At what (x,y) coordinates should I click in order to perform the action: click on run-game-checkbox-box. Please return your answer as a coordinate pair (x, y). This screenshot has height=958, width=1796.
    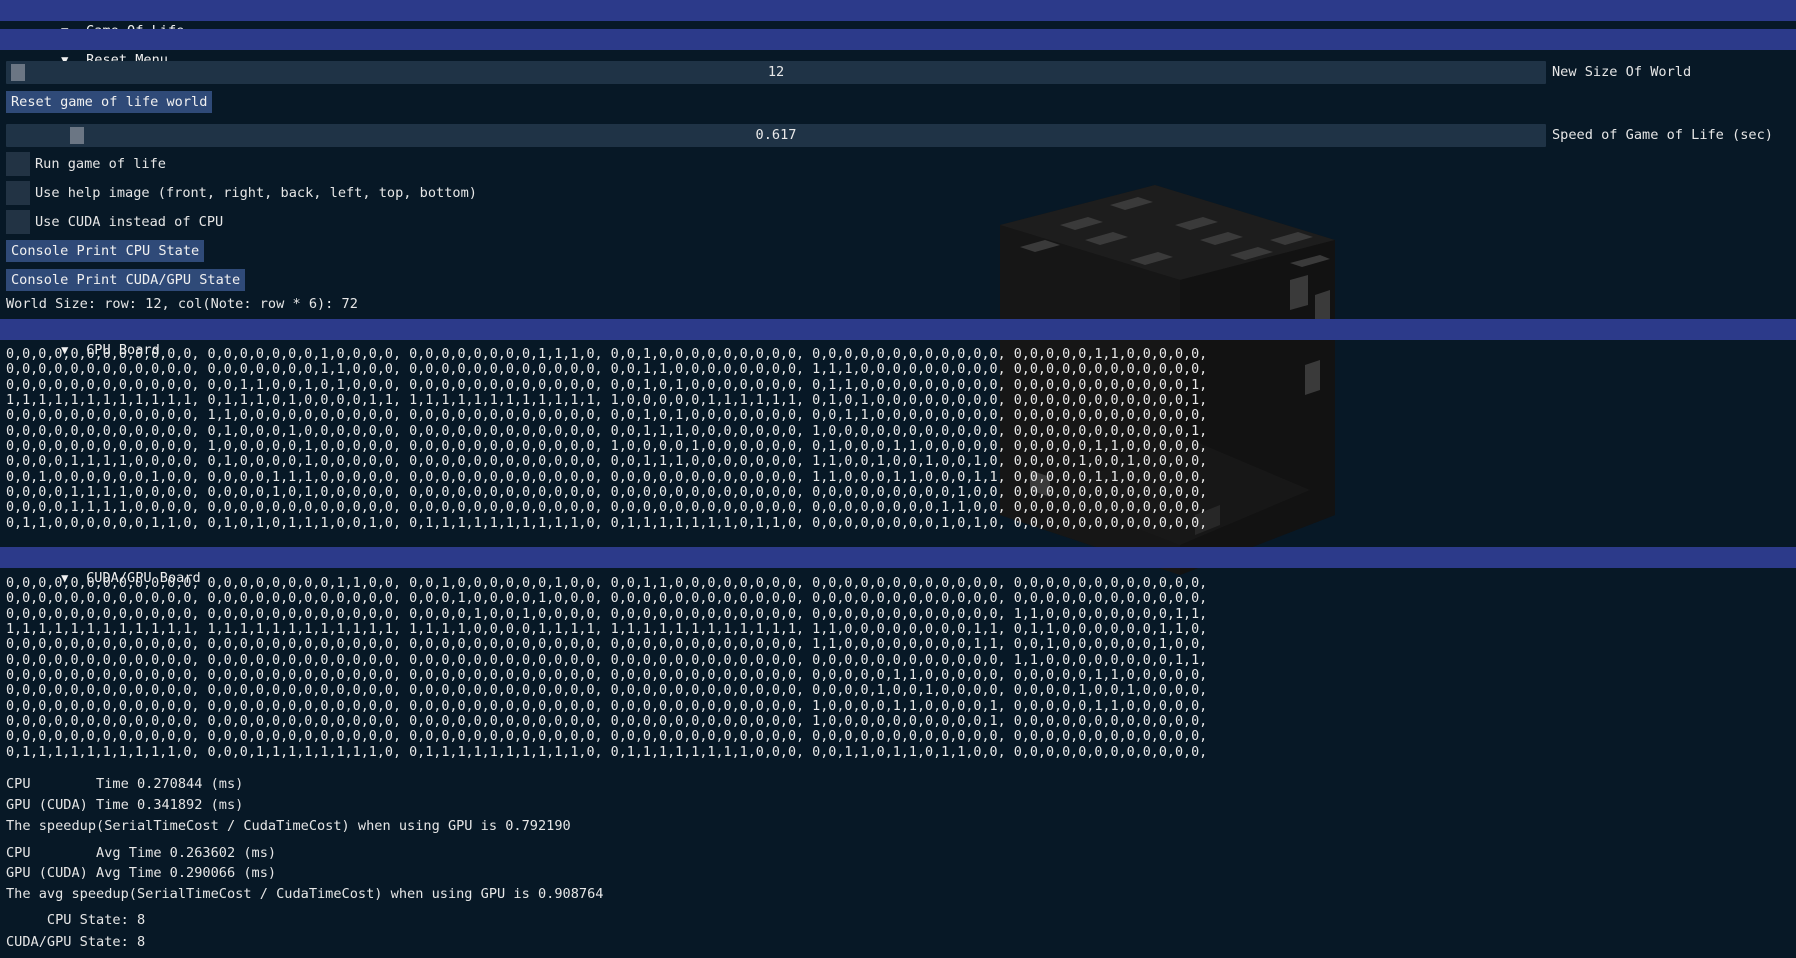
    Looking at the image, I should click on (18, 164).